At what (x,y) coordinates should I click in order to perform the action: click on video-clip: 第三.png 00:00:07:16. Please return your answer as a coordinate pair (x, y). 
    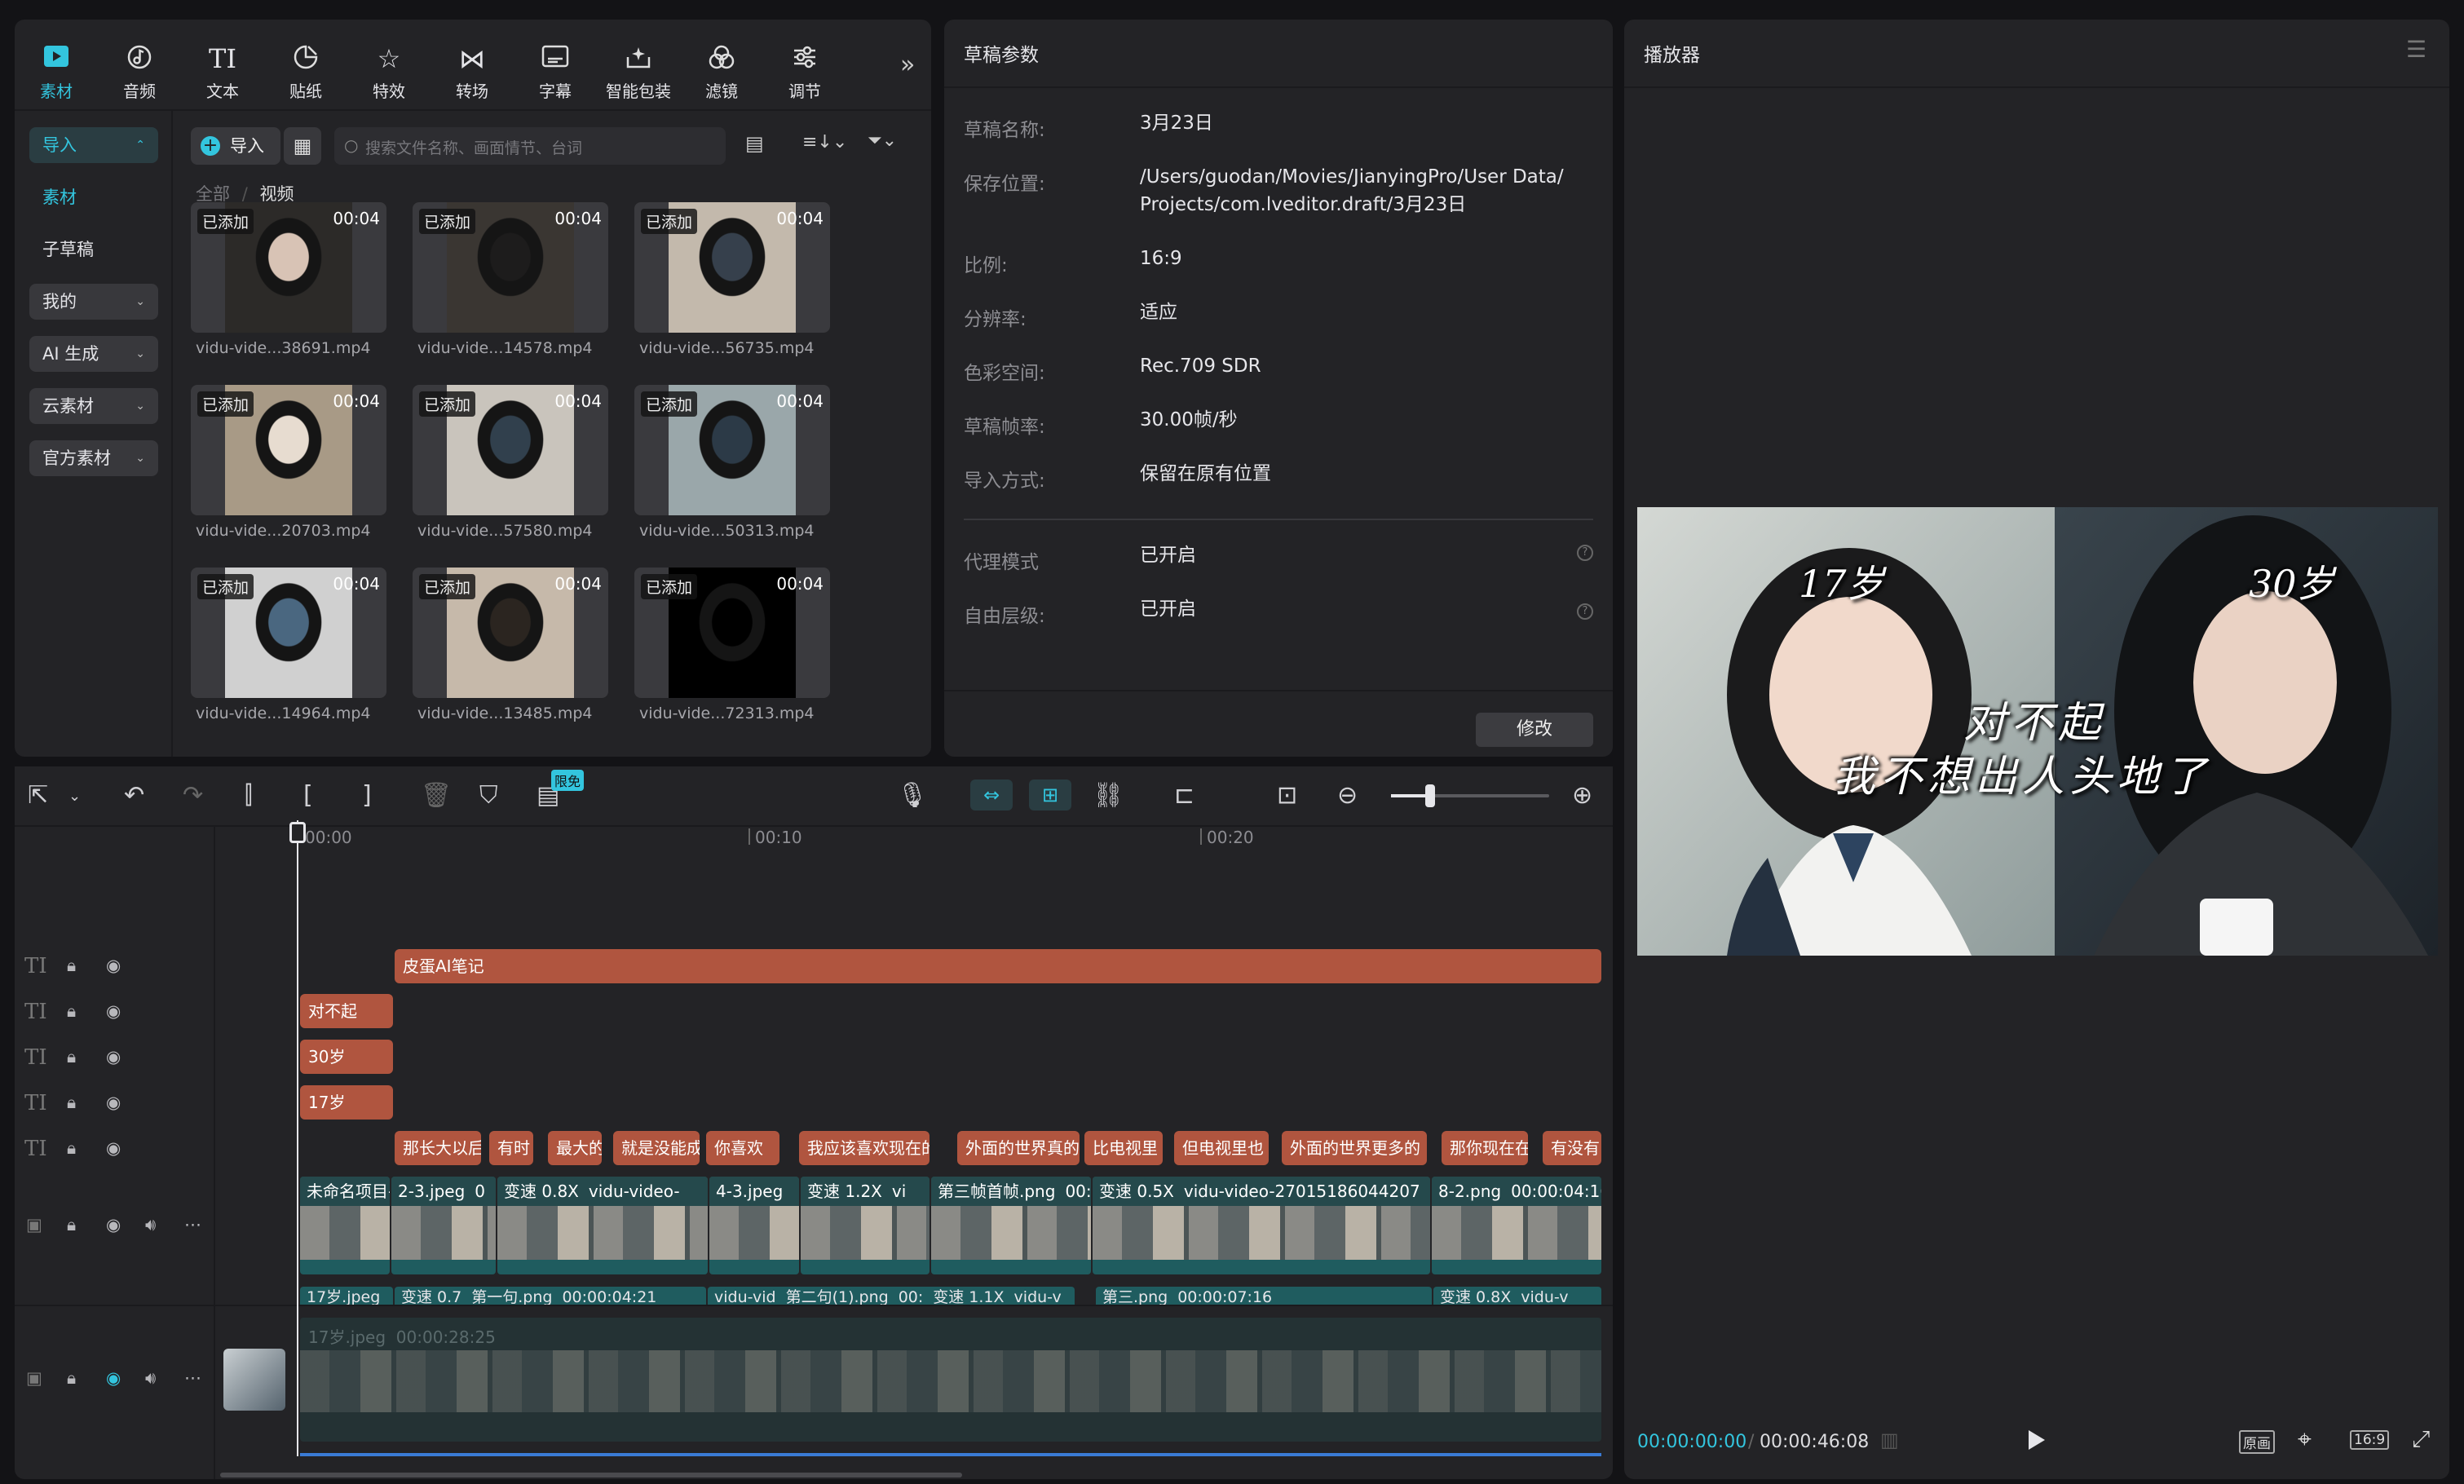
    Looking at the image, I should click on (1264, 1296).